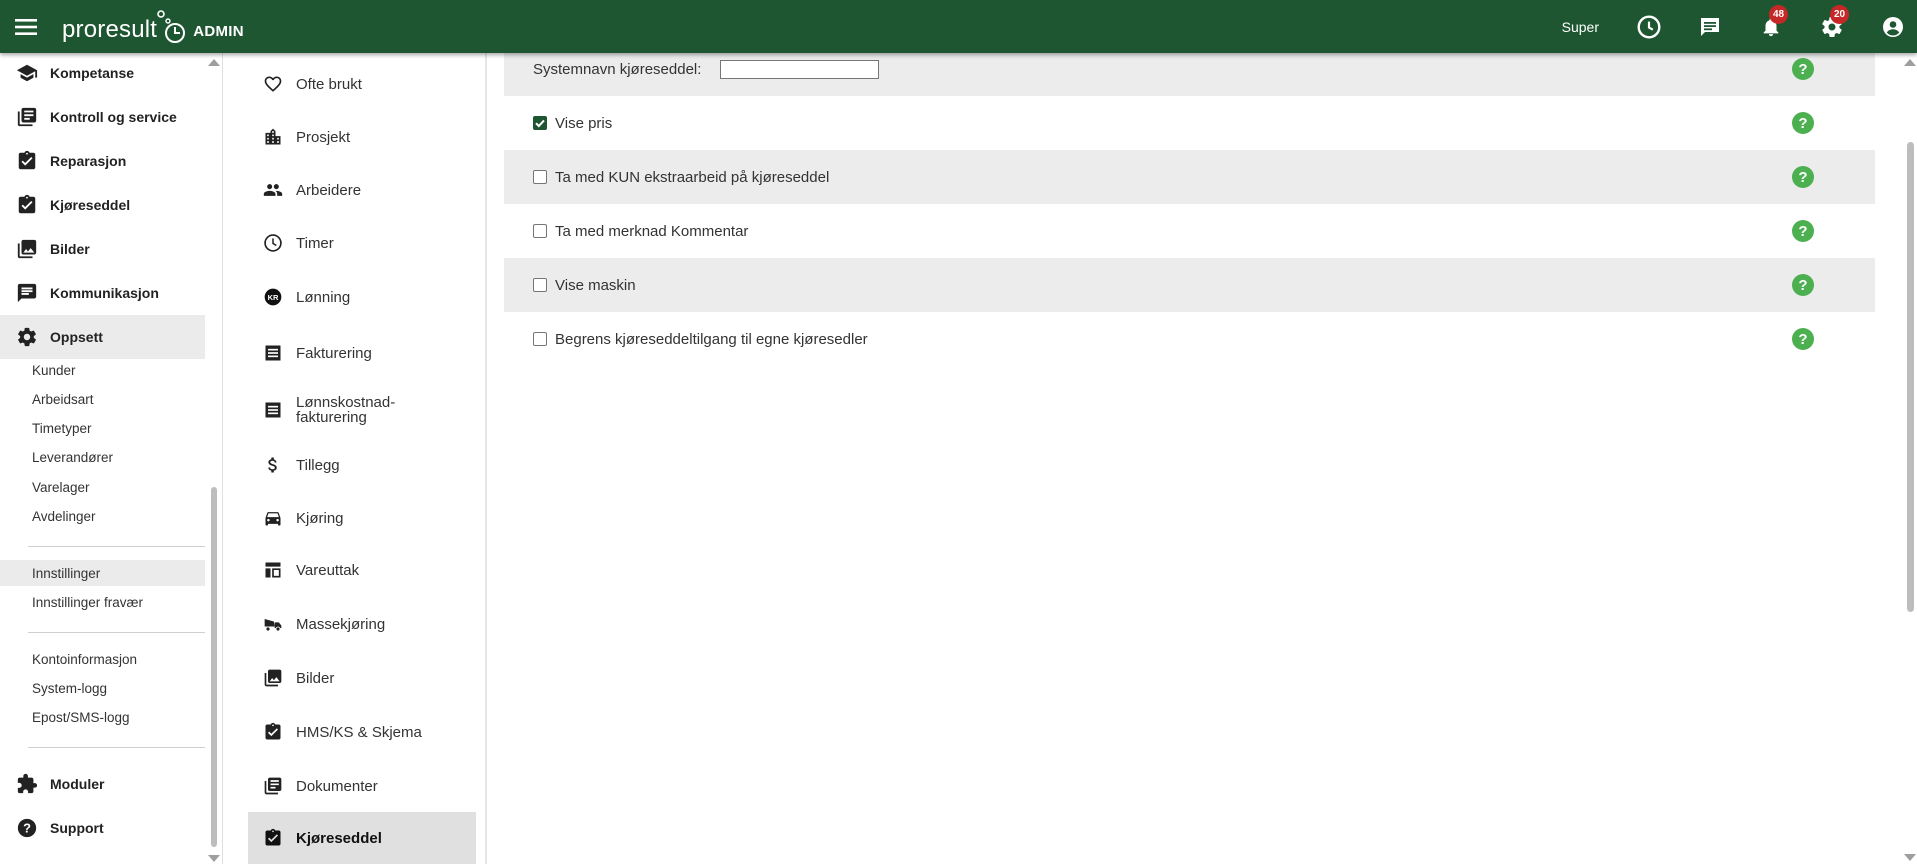 This screenshot has height=864, width=1917. What do you see at coordinates (102, 293) in the screenshot?
I see `sidebar-item-kommunikasjon: Kommunikasjon` at bounding box center [102, 293].